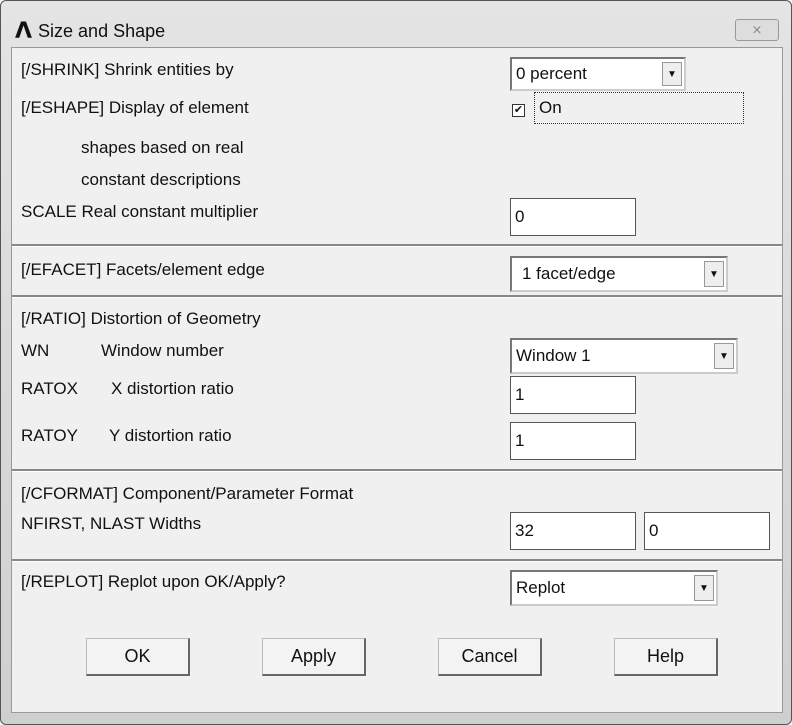 This screenshot has height=725, width=792. Describe the element at coordinates (541, 587) in the screenshot. I see `replot-value: Replot` at that location.